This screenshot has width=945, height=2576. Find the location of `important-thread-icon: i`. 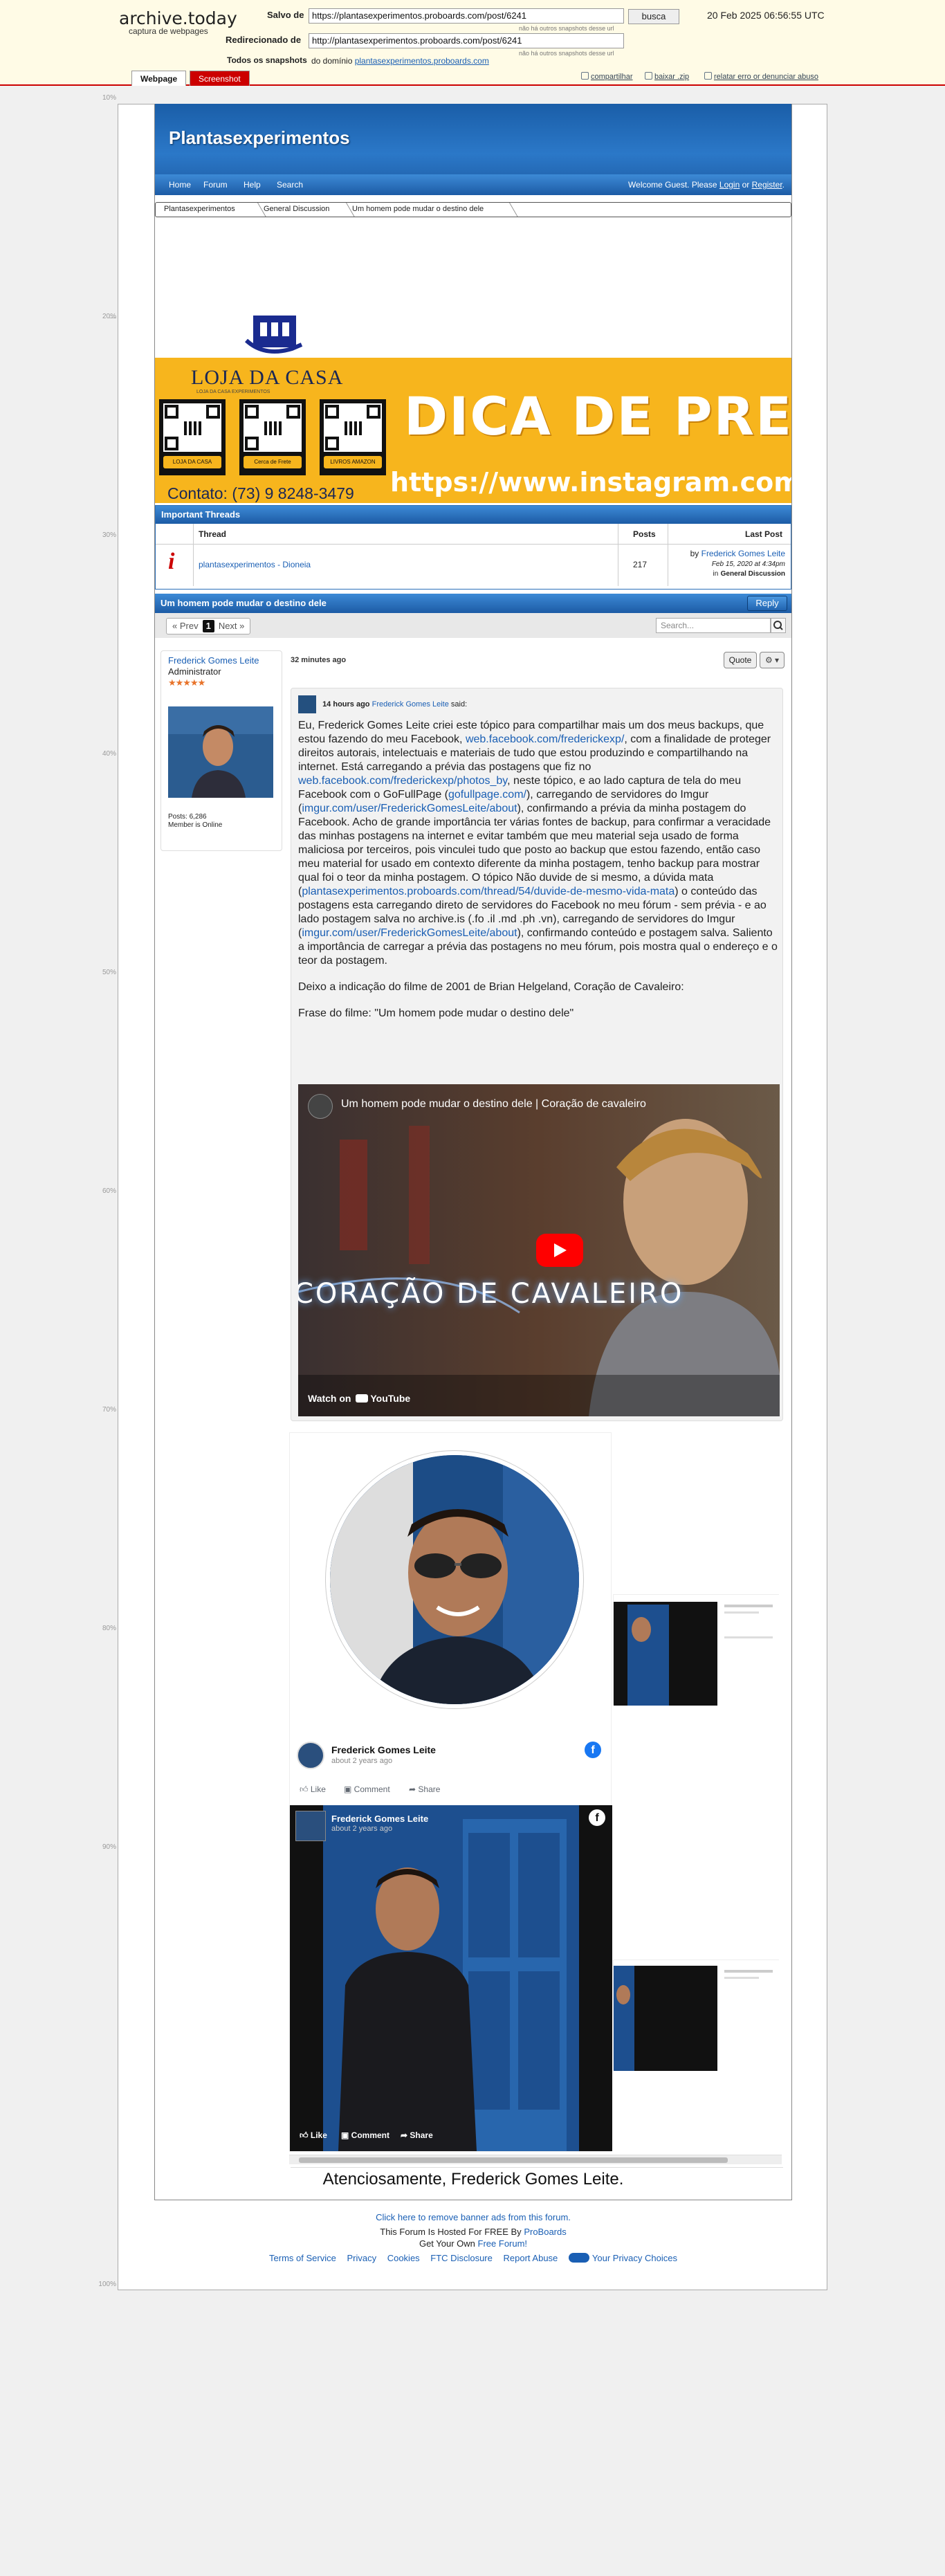

important-thread-icon: i is located at coordinates (171, 562).